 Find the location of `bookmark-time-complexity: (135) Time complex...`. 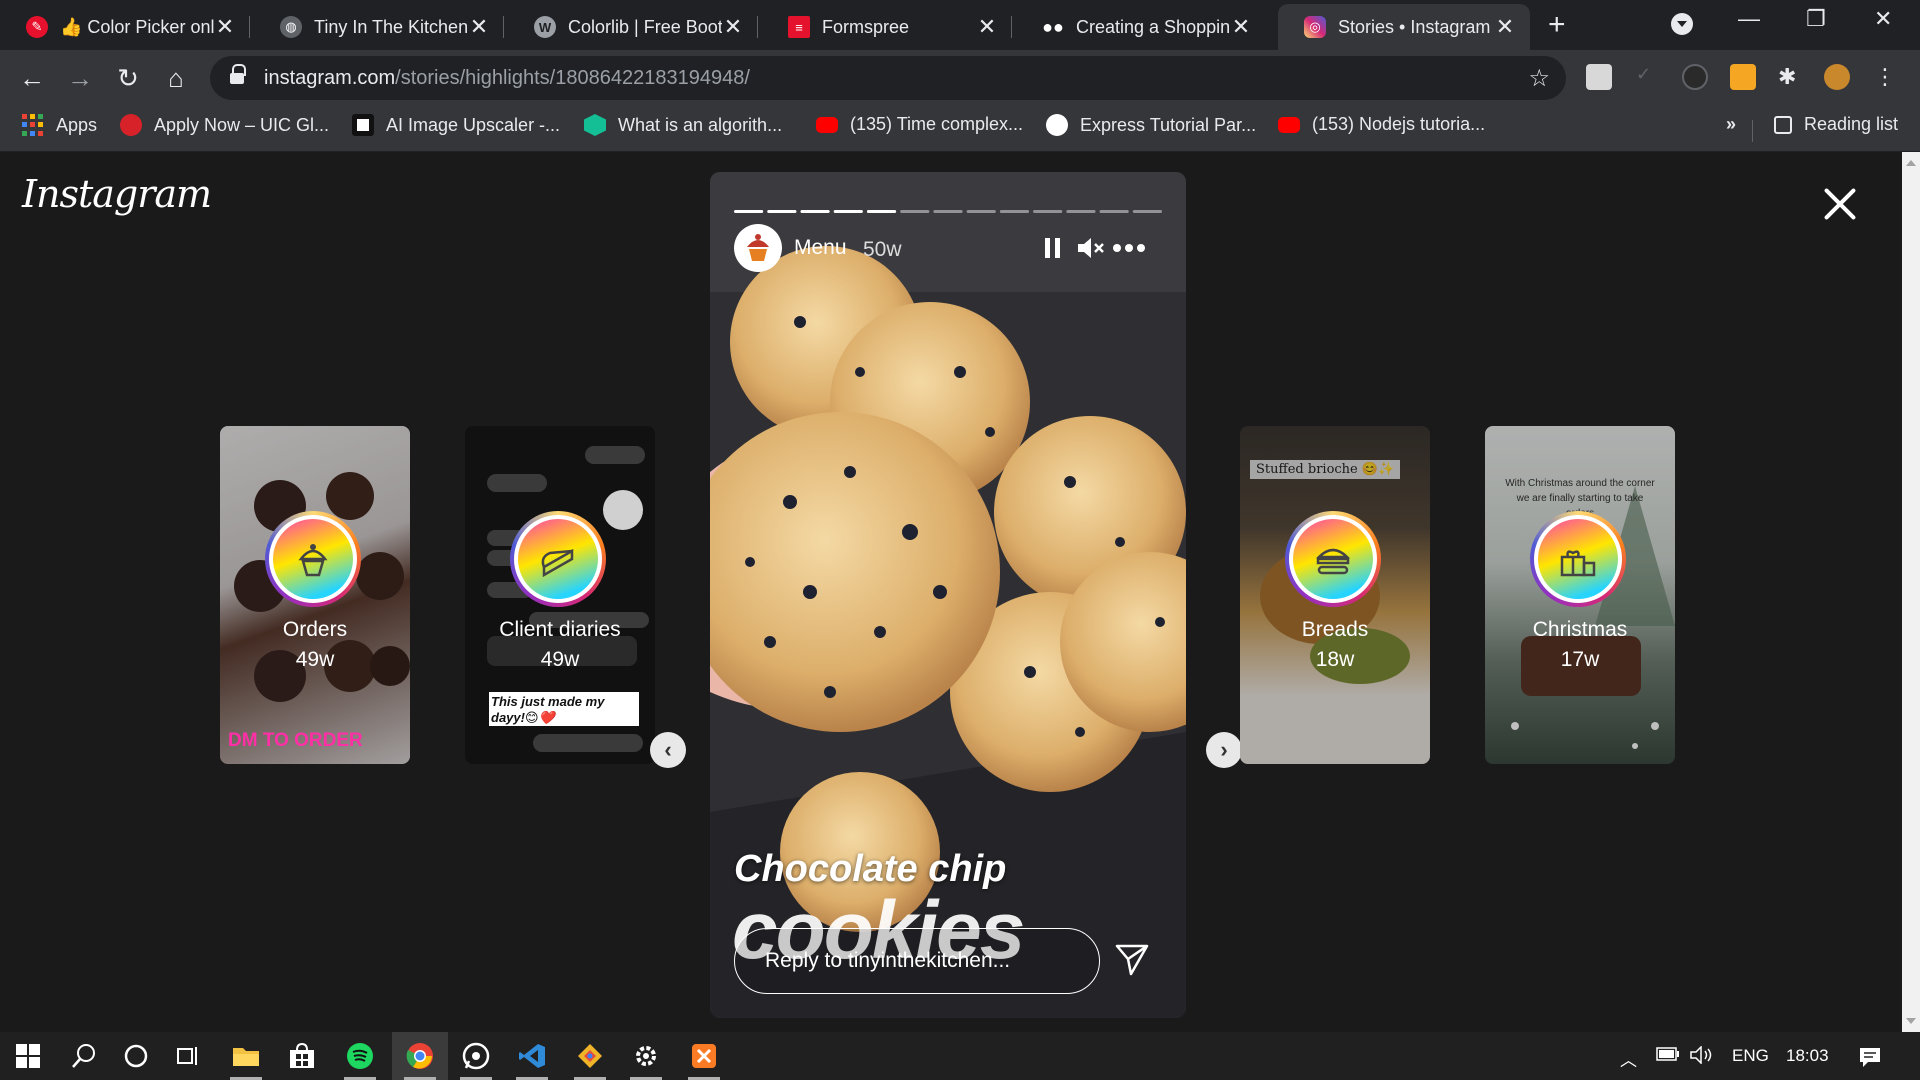

bookmark-time-complexity: (135) Time complex... is located at coordinates (919, 124).